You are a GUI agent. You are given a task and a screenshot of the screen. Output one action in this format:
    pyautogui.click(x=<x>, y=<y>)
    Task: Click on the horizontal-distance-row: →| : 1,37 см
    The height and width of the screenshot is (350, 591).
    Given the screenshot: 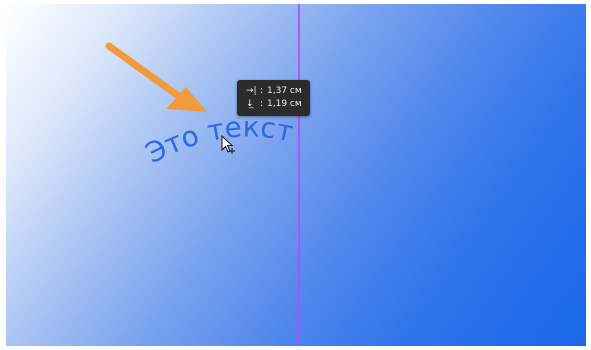 What is the action you would take?
    pyautogui.click(x=278, y=90)
    